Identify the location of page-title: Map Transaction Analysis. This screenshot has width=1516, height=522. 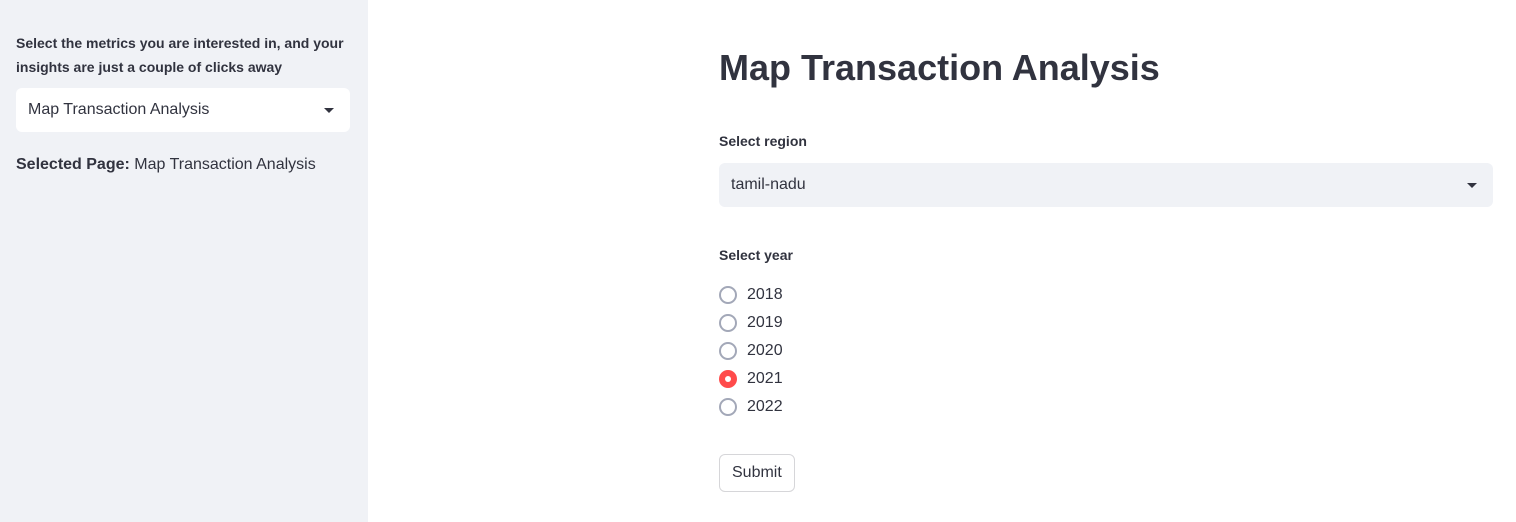
(939, 67).